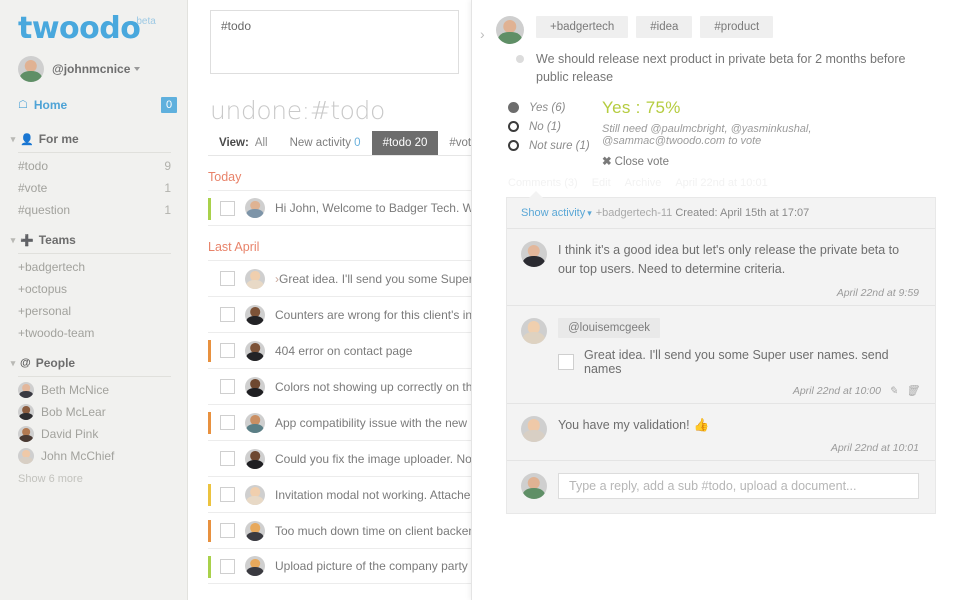 The height and width of the screenshot is (600, 960). Describe the element at coordinates (874, 448) in the screenshot. I see `comment-timestamp: April 22nd at 10:01` at that location.